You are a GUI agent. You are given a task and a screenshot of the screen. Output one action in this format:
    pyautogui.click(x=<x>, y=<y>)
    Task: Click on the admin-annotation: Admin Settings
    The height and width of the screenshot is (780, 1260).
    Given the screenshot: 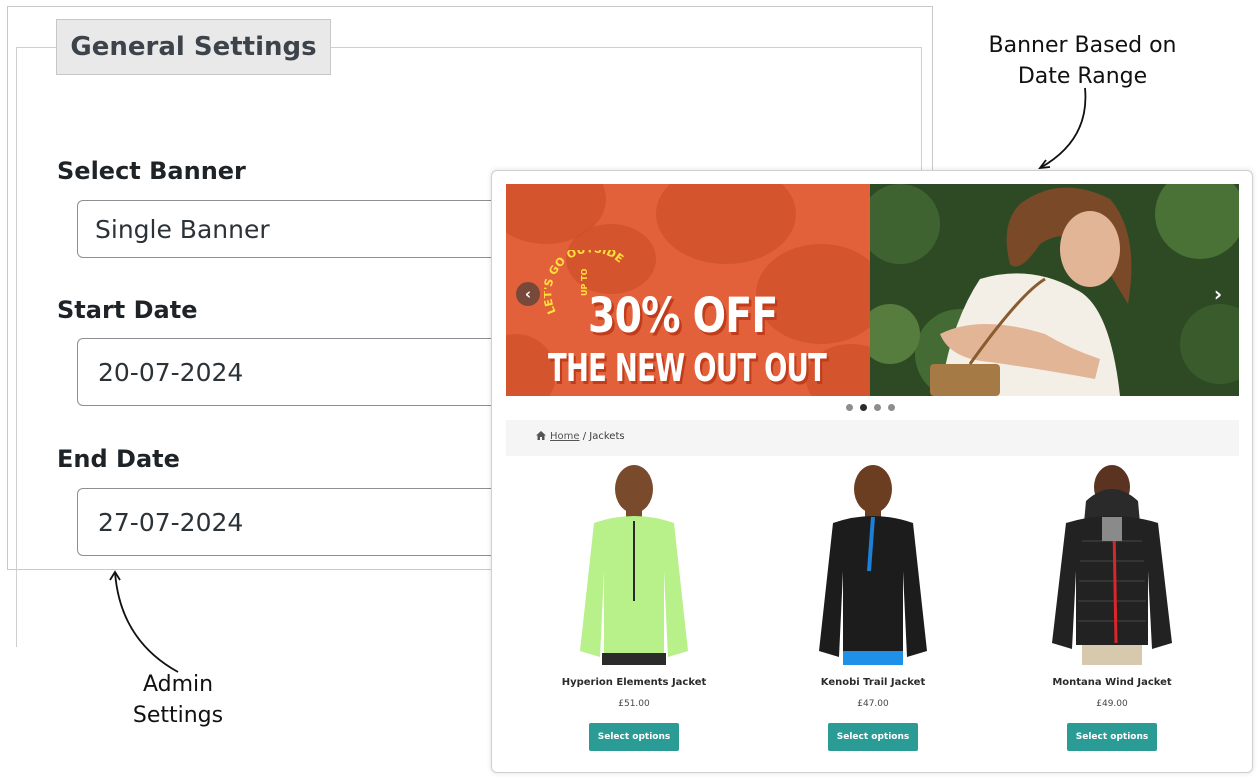 What is the action you would take?
    pyautogui.click(x=178, y=700)
    